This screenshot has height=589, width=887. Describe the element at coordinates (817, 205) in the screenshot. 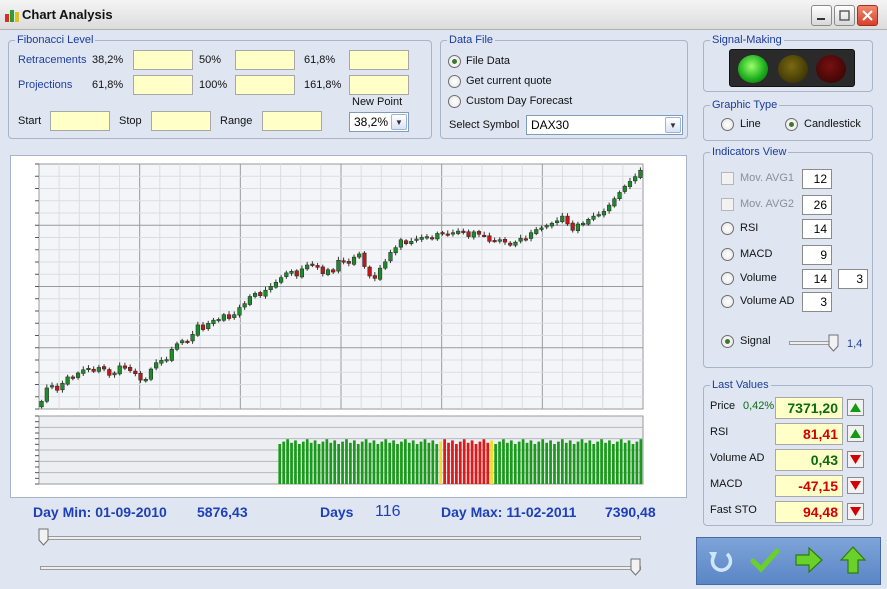

I see `mov-avg2-field: 26` at that location.